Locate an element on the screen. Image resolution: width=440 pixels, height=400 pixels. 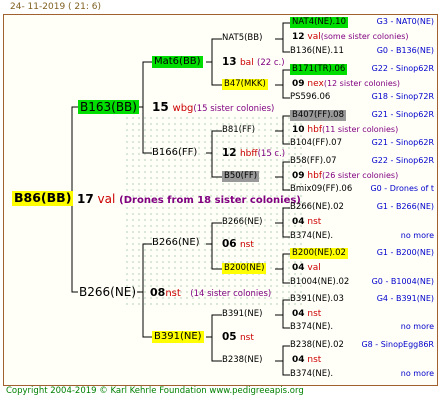
gen4-drone-label: B238(NE).02 is located at coordinates (317, 345).